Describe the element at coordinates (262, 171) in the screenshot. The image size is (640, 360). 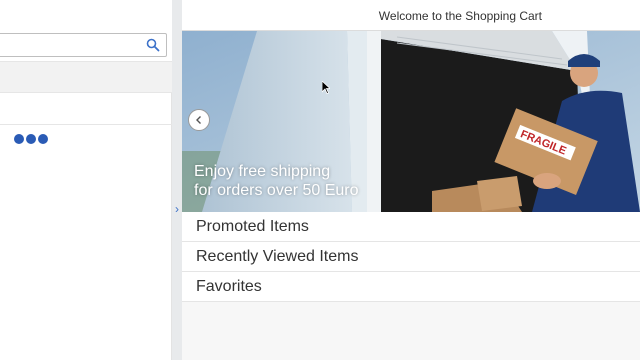
I see `caption-line-1: Enjoy free shipping` at that location.